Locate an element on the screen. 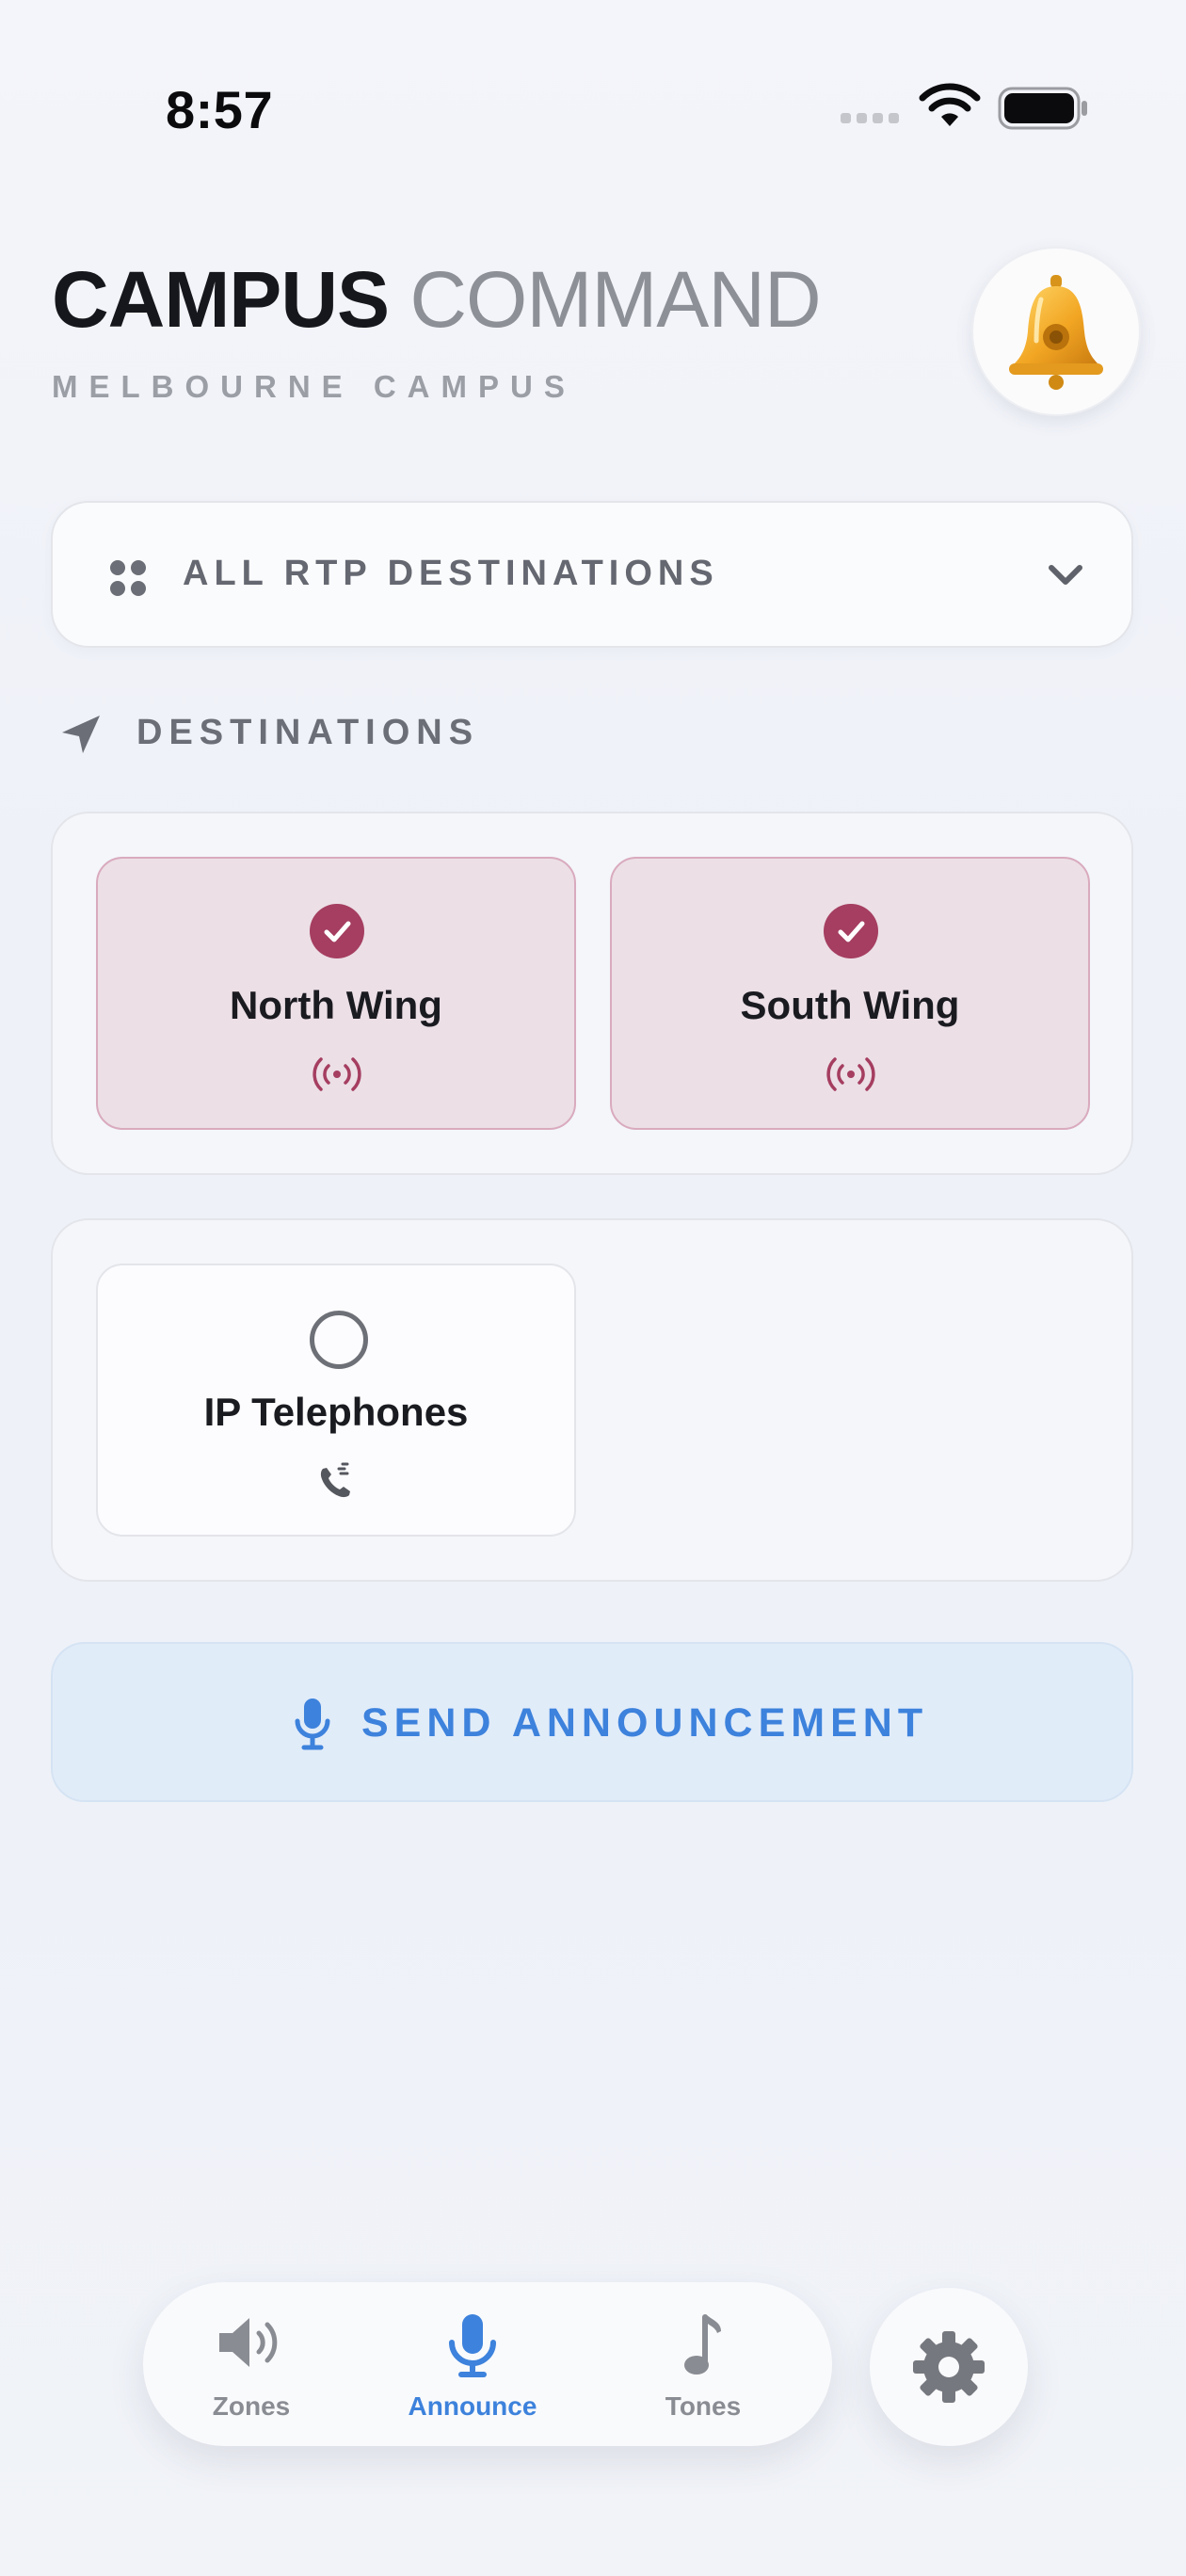 Image resolution: width=1186 pixels, height=2576 pixels. send-announcement-label: SEND ANNOUNCEMENT is located at coordinates (645, 1723).